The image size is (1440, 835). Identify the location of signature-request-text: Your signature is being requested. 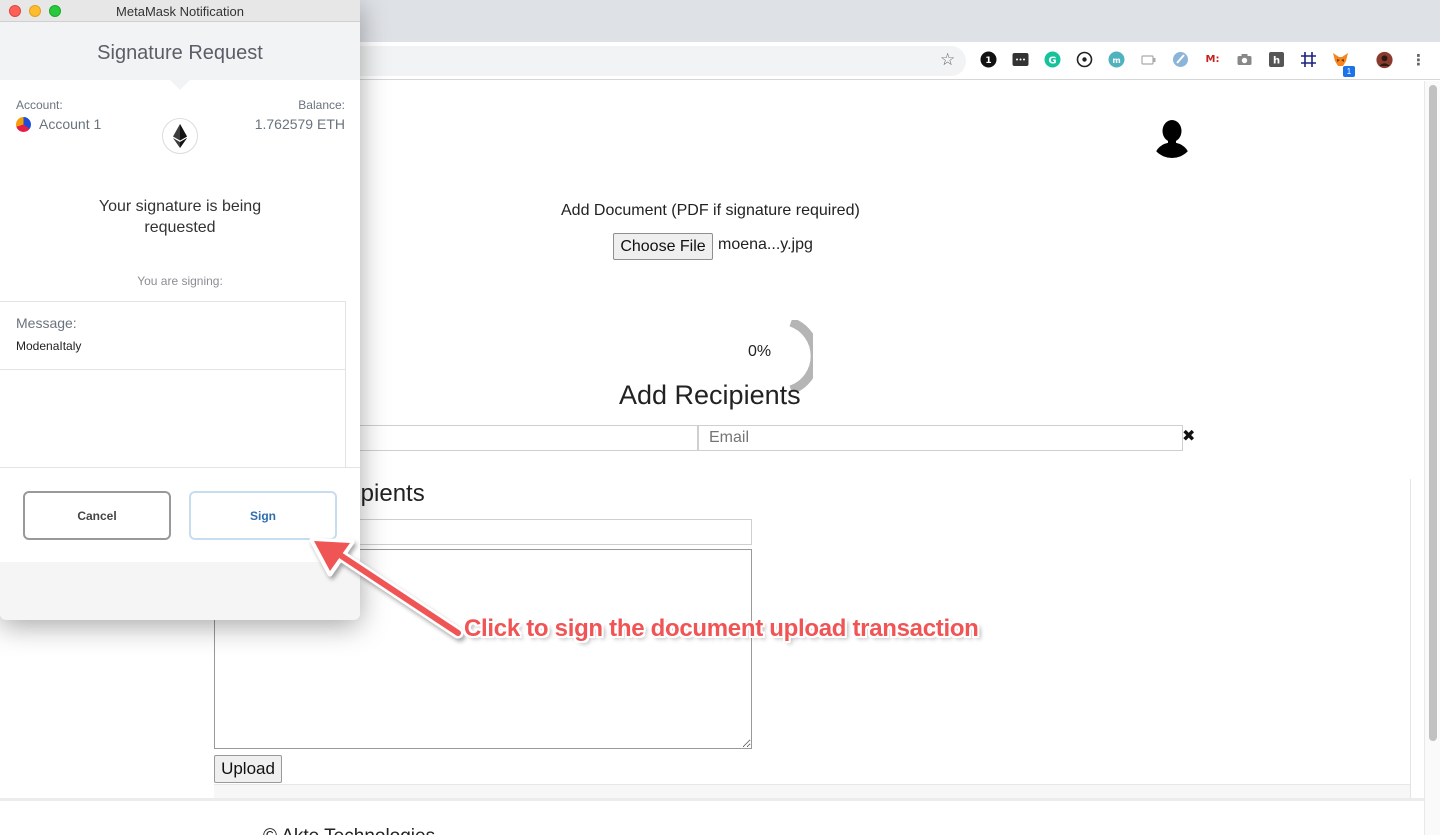
(180, 217).